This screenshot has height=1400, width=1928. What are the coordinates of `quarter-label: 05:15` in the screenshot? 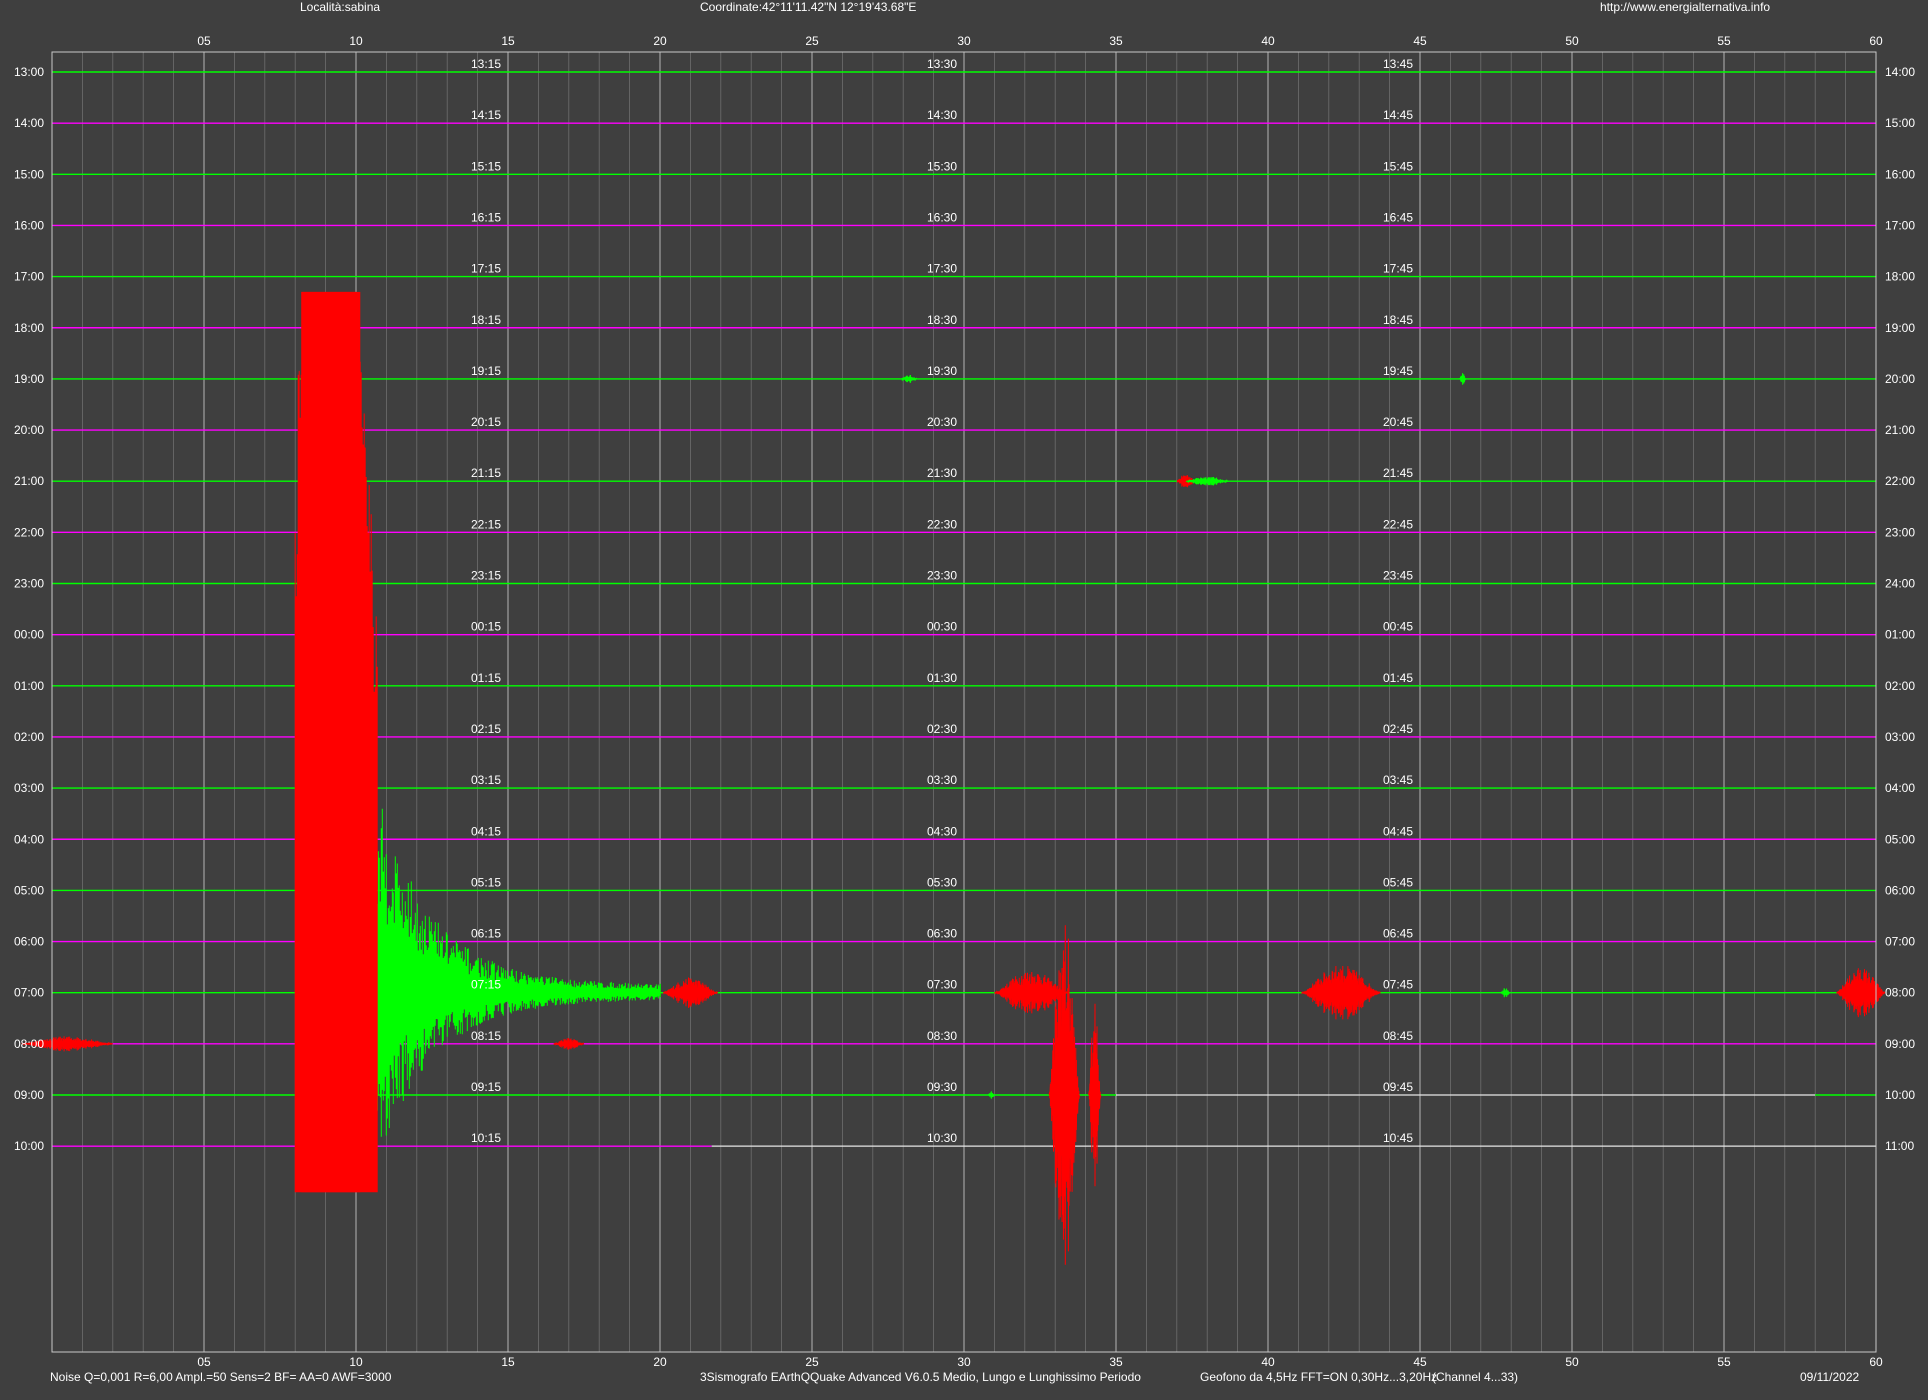 It's located at (486, 882).